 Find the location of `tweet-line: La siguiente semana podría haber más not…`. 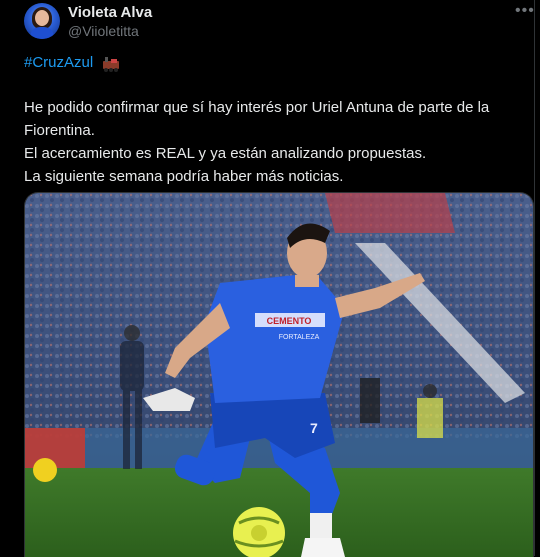

tweet-line: La siguiente semana podría haber más not… is located at coordinates (184, 176).